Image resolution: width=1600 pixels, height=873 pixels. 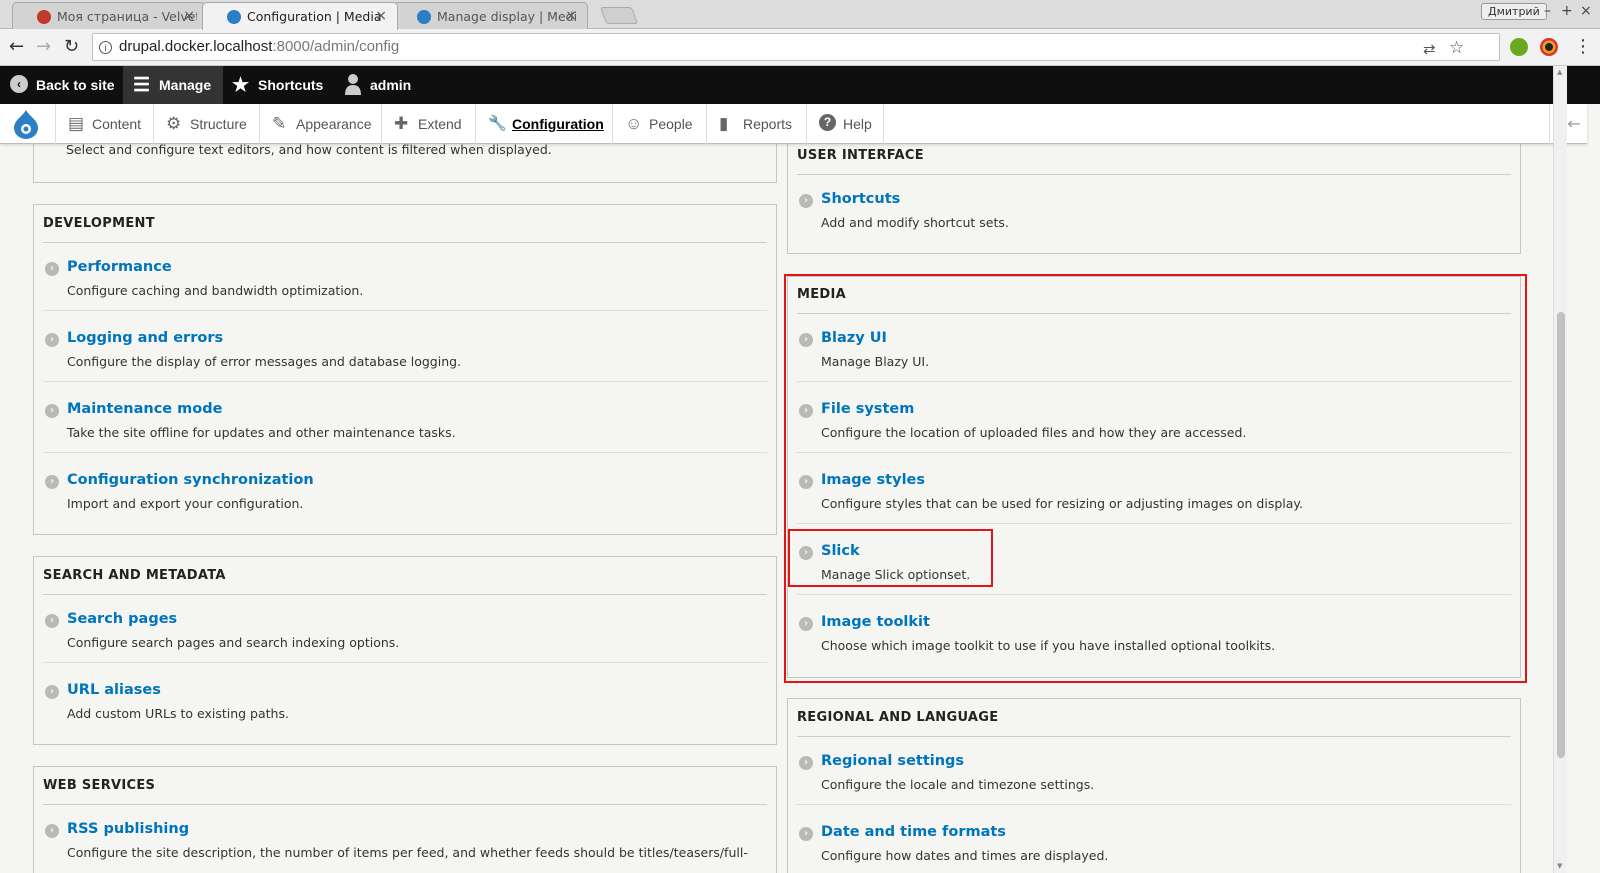 I want to click on browser-menu-icon: ⋮, so click(x=1583, y=47).